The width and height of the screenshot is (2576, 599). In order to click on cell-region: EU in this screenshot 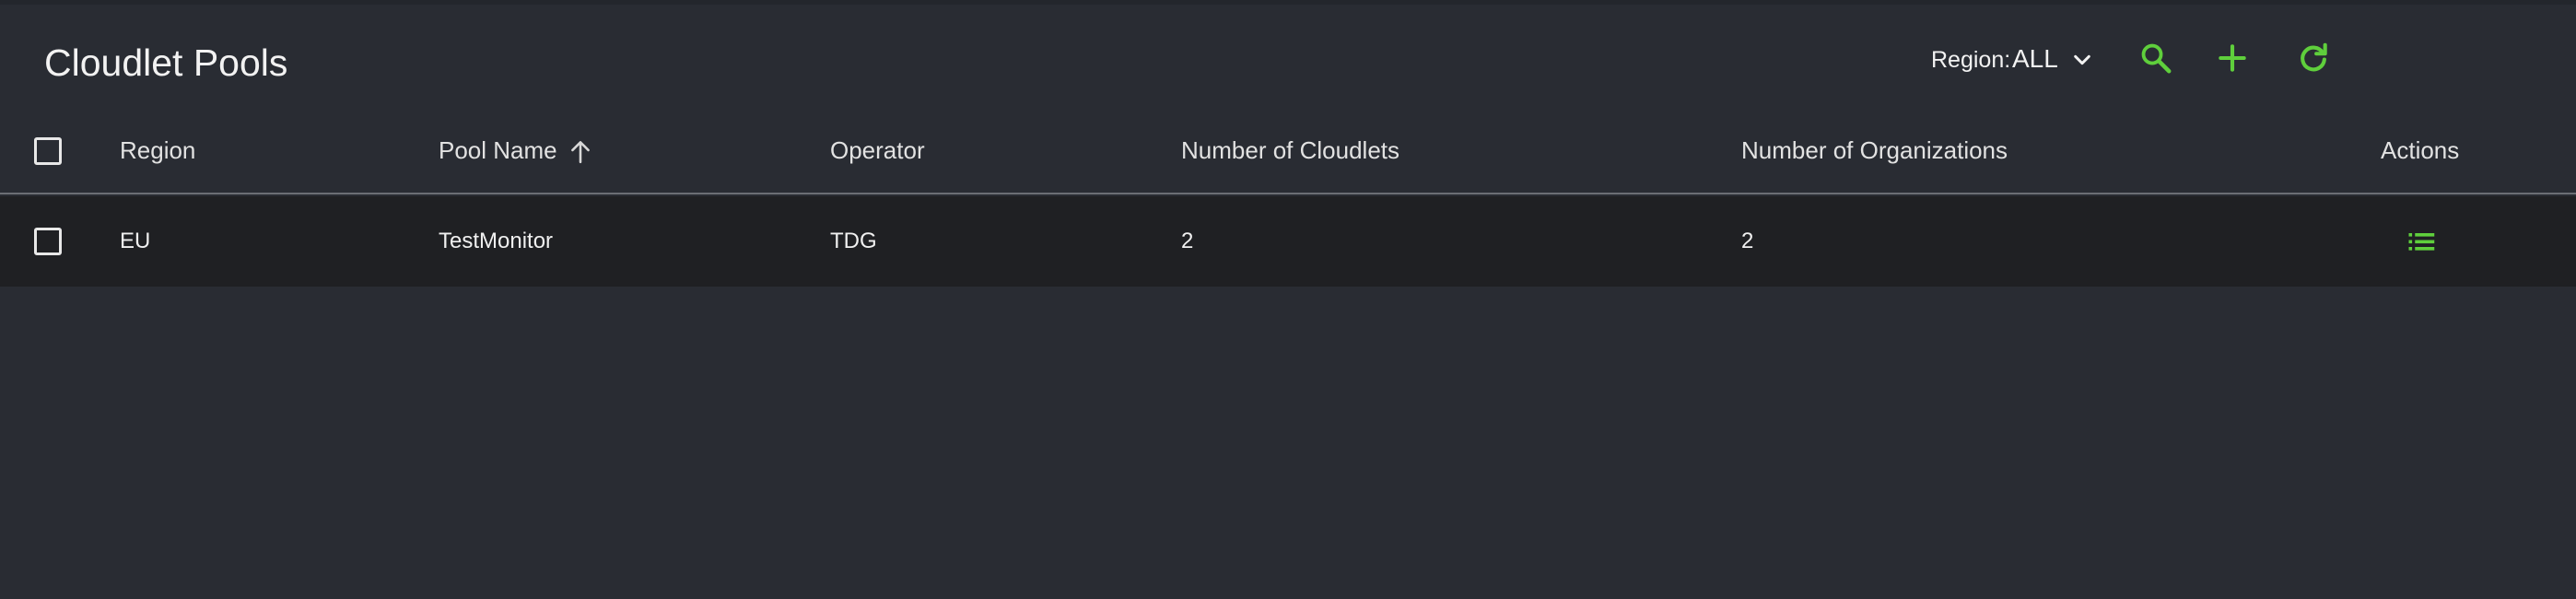, I will do `click(135, 241)`.